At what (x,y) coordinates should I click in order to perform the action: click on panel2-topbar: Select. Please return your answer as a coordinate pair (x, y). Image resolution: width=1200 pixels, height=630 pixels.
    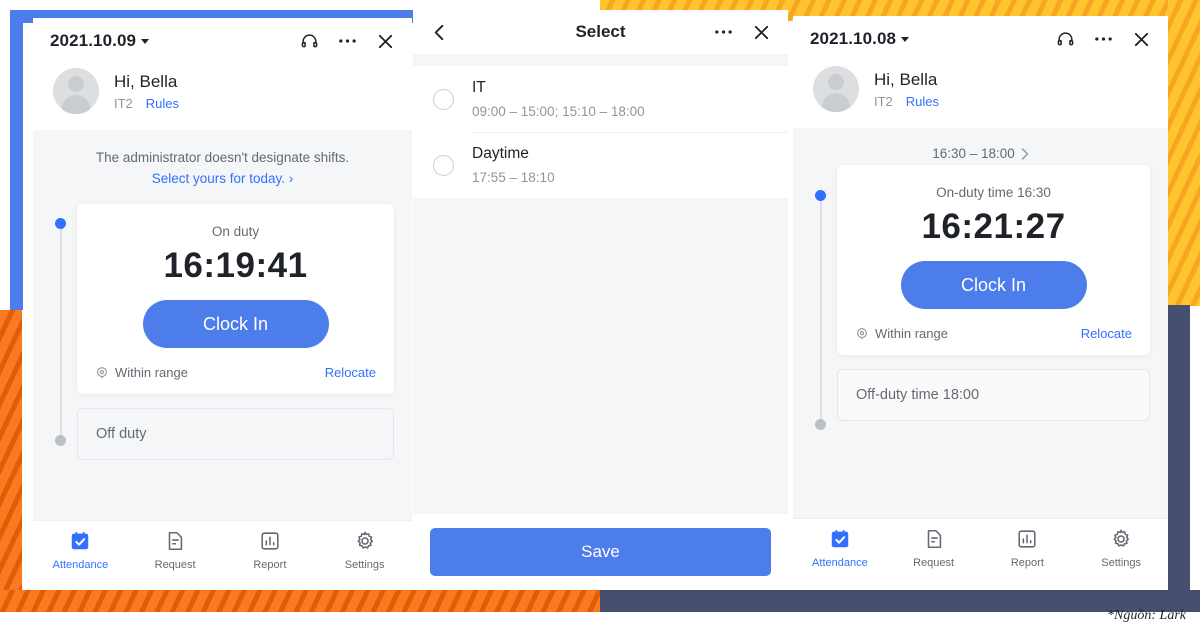
    Looking at the image, I should click on (600, 32).